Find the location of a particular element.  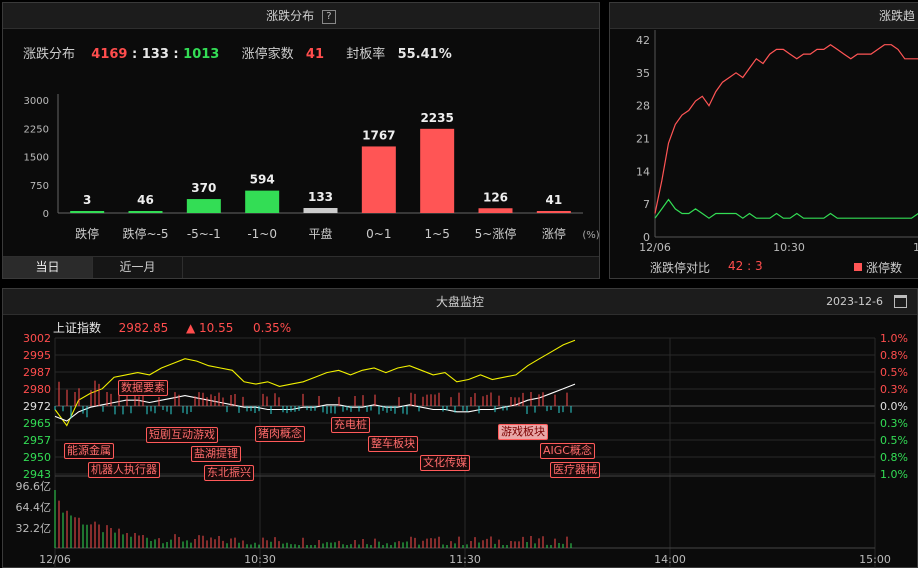

y-tick-label: 1500 is located at coordinates (36, 158).